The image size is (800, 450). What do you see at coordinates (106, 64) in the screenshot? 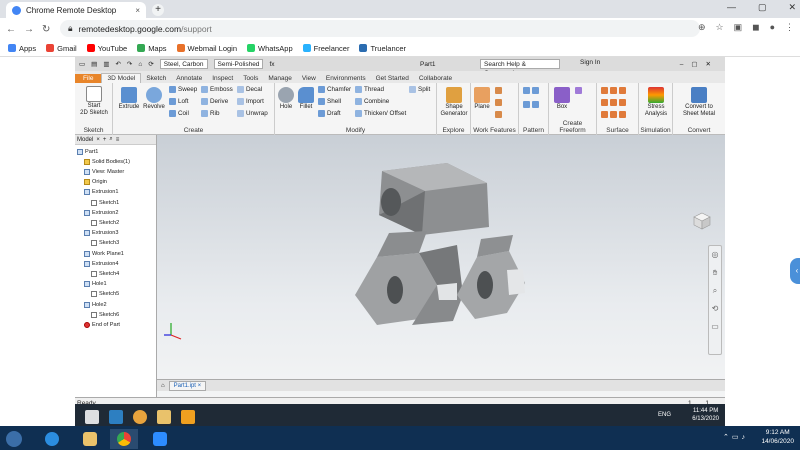
I see `save-icon: ▥` at bounding box center [106, 64].